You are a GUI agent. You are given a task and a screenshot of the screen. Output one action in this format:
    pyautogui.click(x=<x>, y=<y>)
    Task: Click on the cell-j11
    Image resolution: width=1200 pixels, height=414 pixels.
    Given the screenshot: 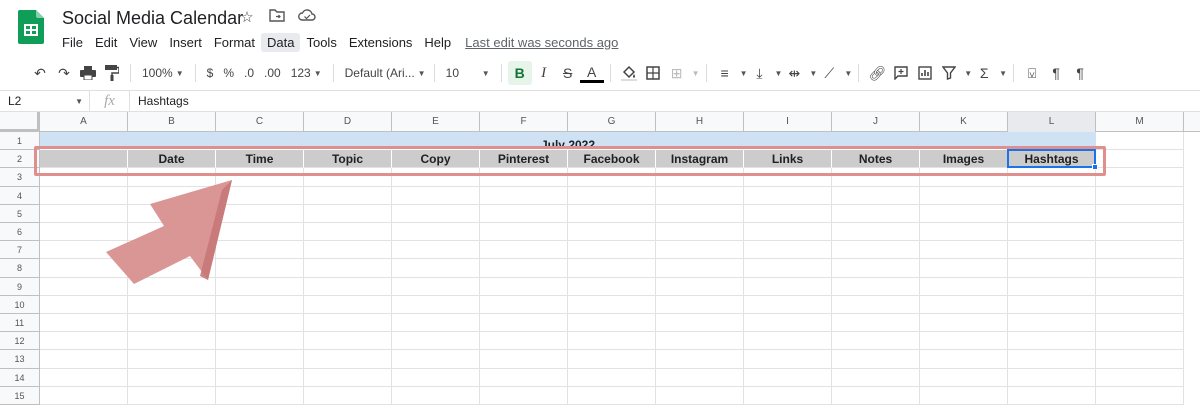 What is the action you would take?
    pyautogui.click(x=876, y=323)
    